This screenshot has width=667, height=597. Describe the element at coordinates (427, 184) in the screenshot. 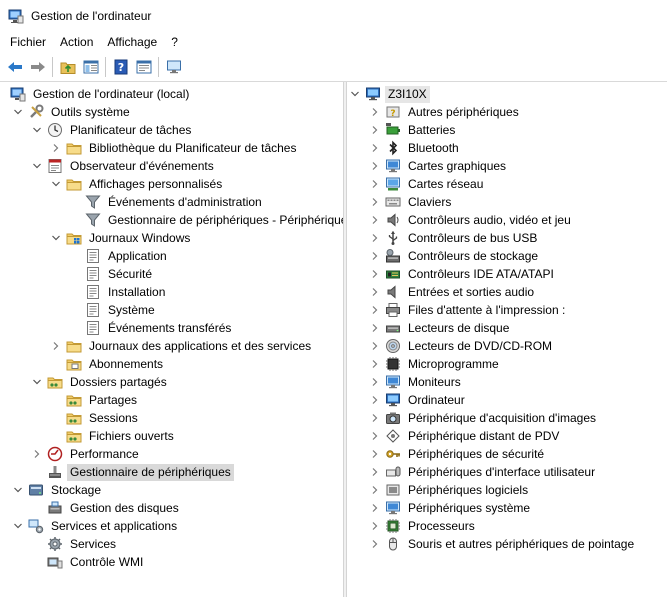

I see `device-category-cartes-reseau: Cartes réseau` at that location.